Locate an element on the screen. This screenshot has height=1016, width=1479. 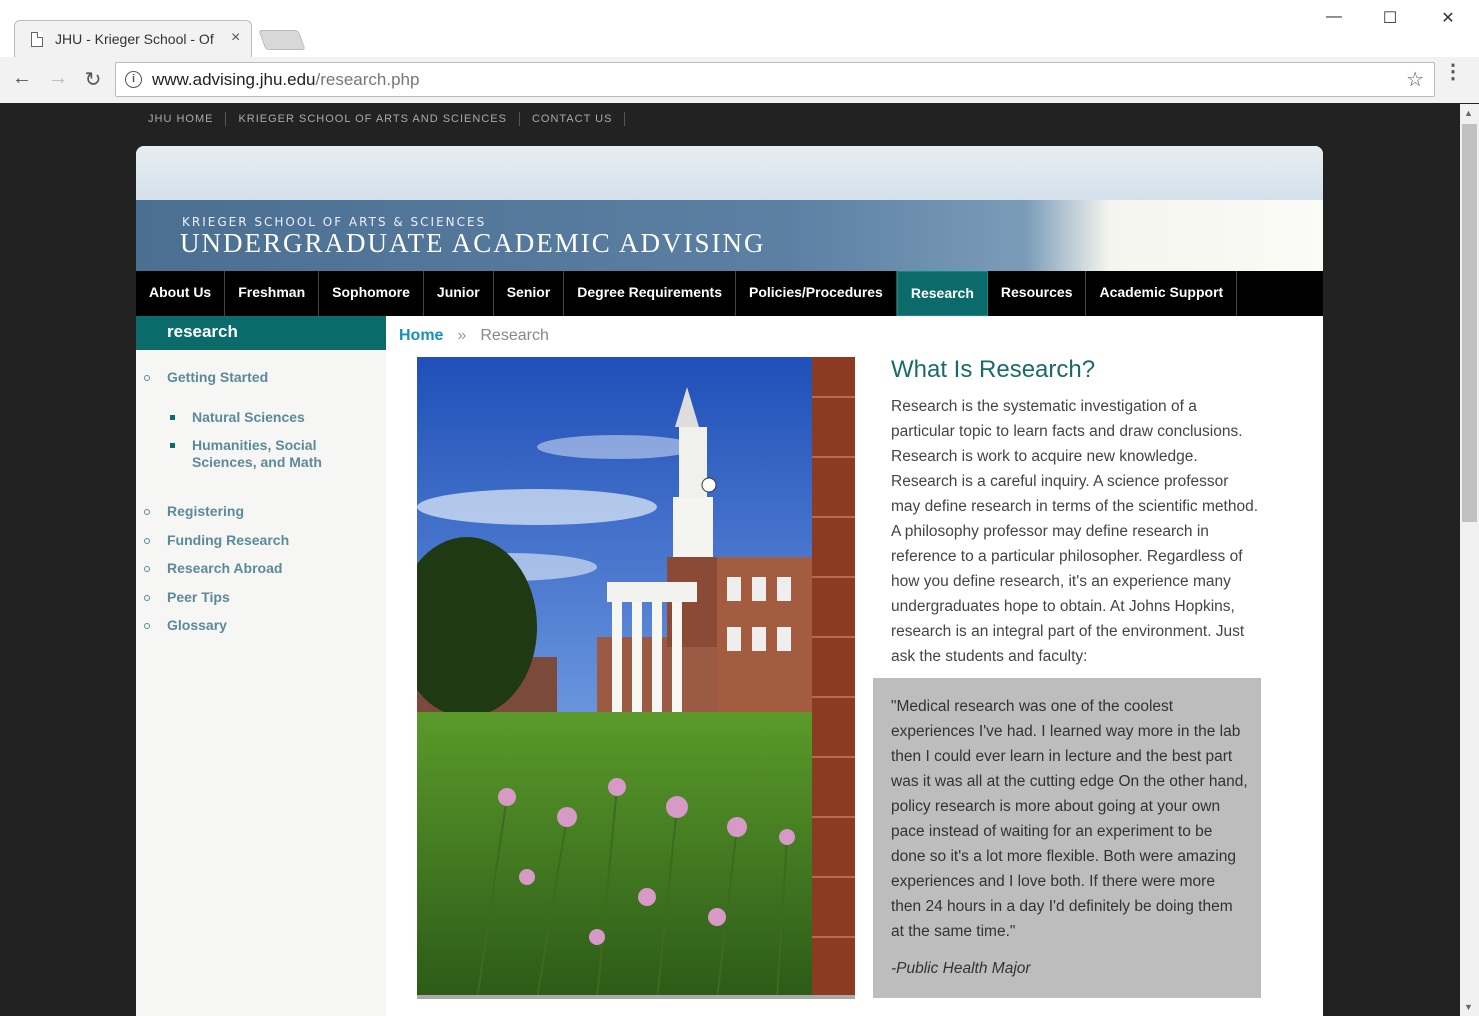
bookmark-star-icon: ☆ is located at coordinates (1415, 79).